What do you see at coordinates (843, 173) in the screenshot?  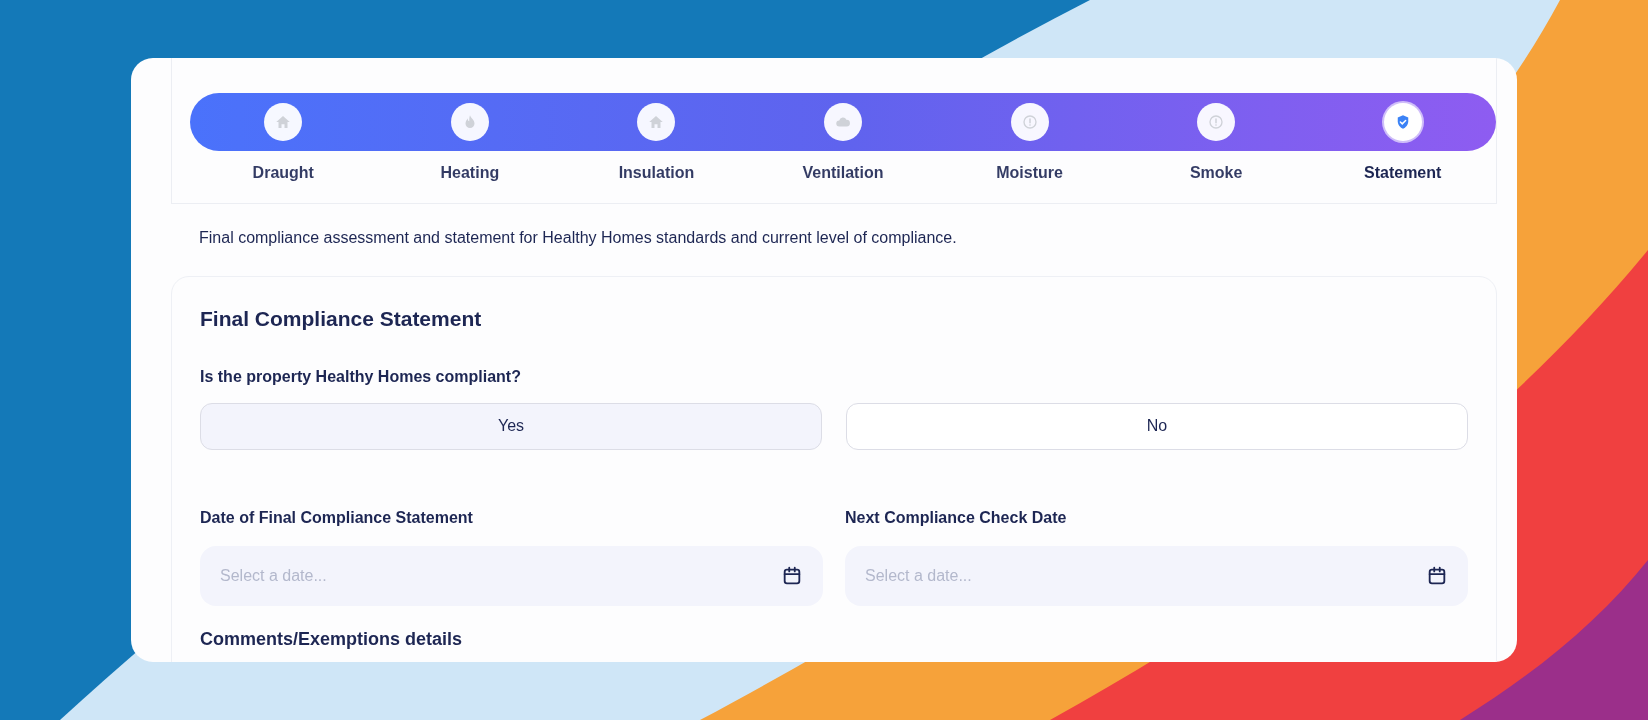 I see `step-label: Ventilation` at bounding box center [843, 173].